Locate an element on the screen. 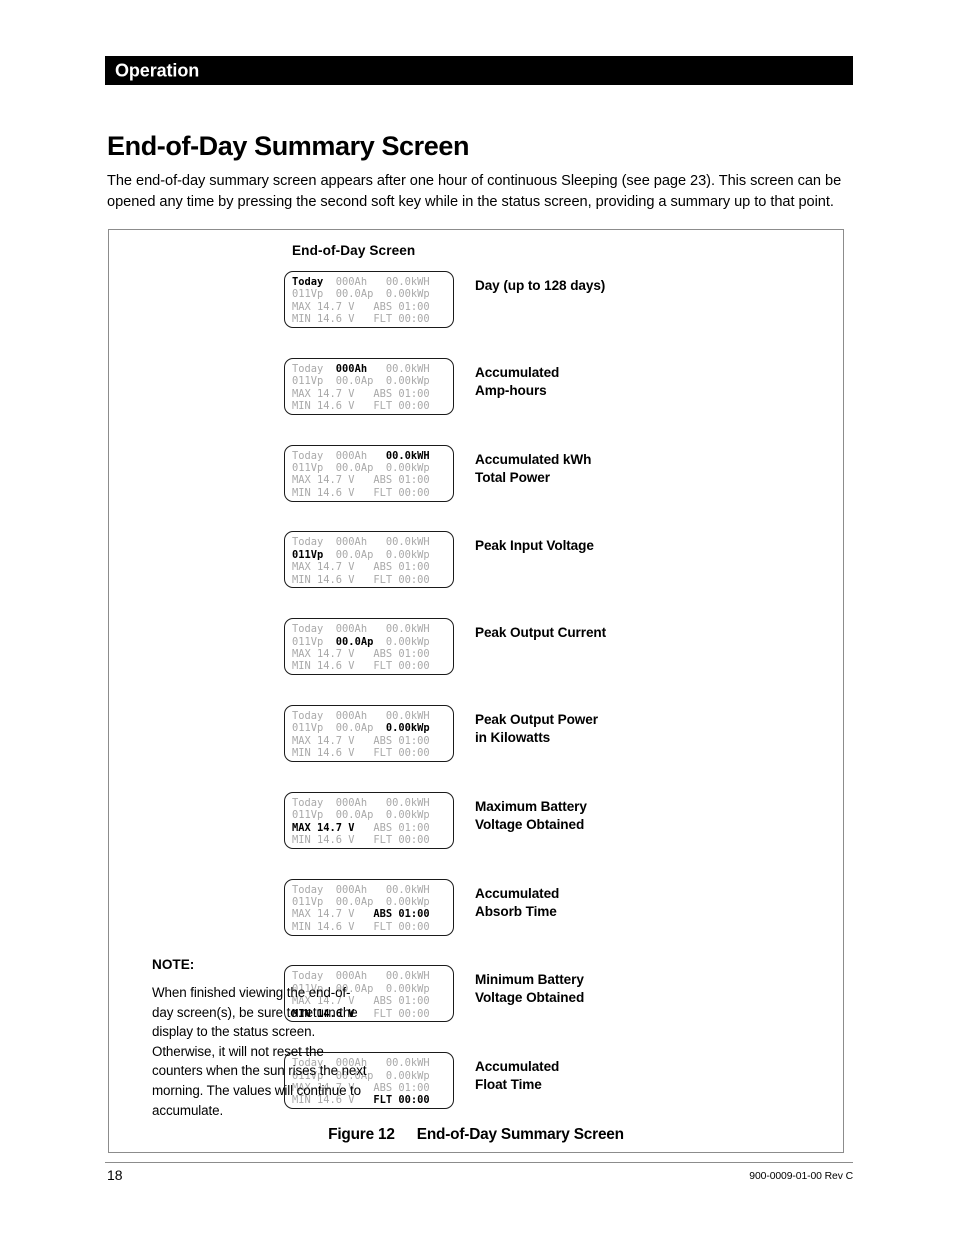 Image resolution: width=954 pixels, height=1235 pixels. panel-label-peak-input-voltage: Peak Input Voltage is located at coordinates (607, 546).